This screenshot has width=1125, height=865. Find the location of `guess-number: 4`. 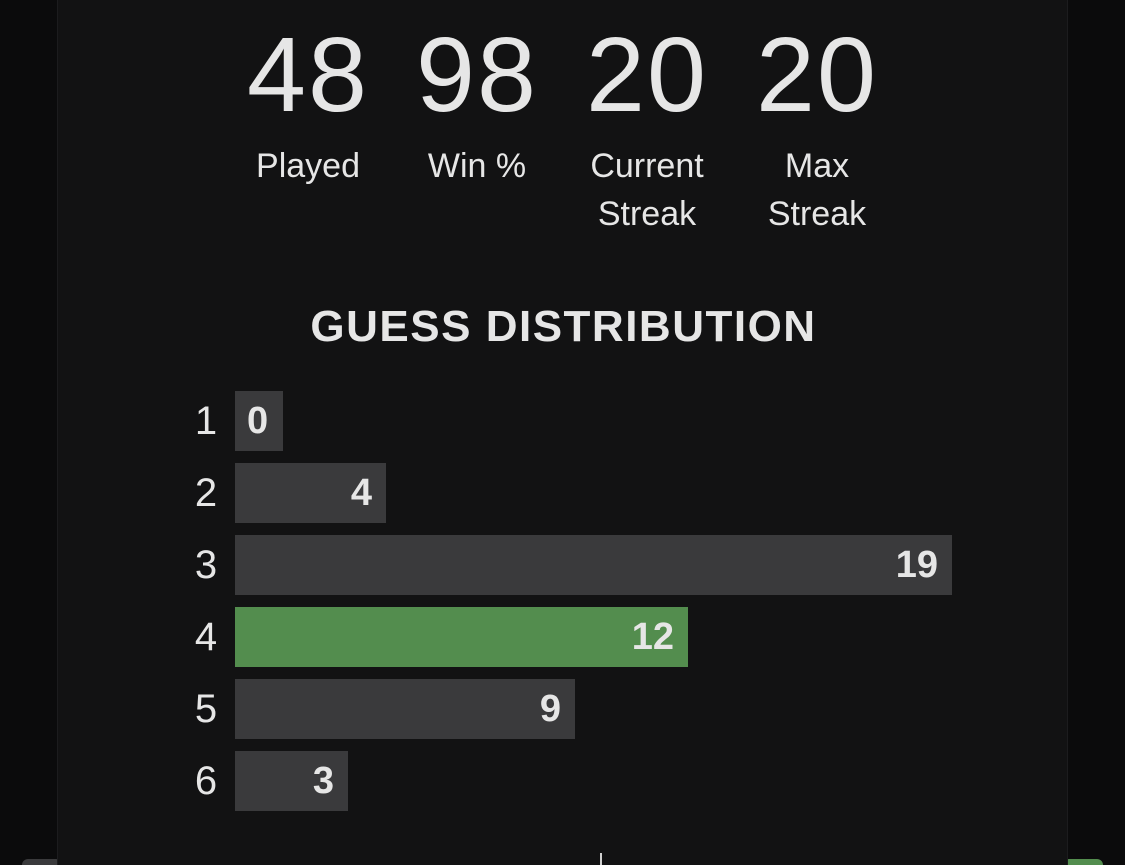

guess-number: 4 is located at coordinates (206, 637).